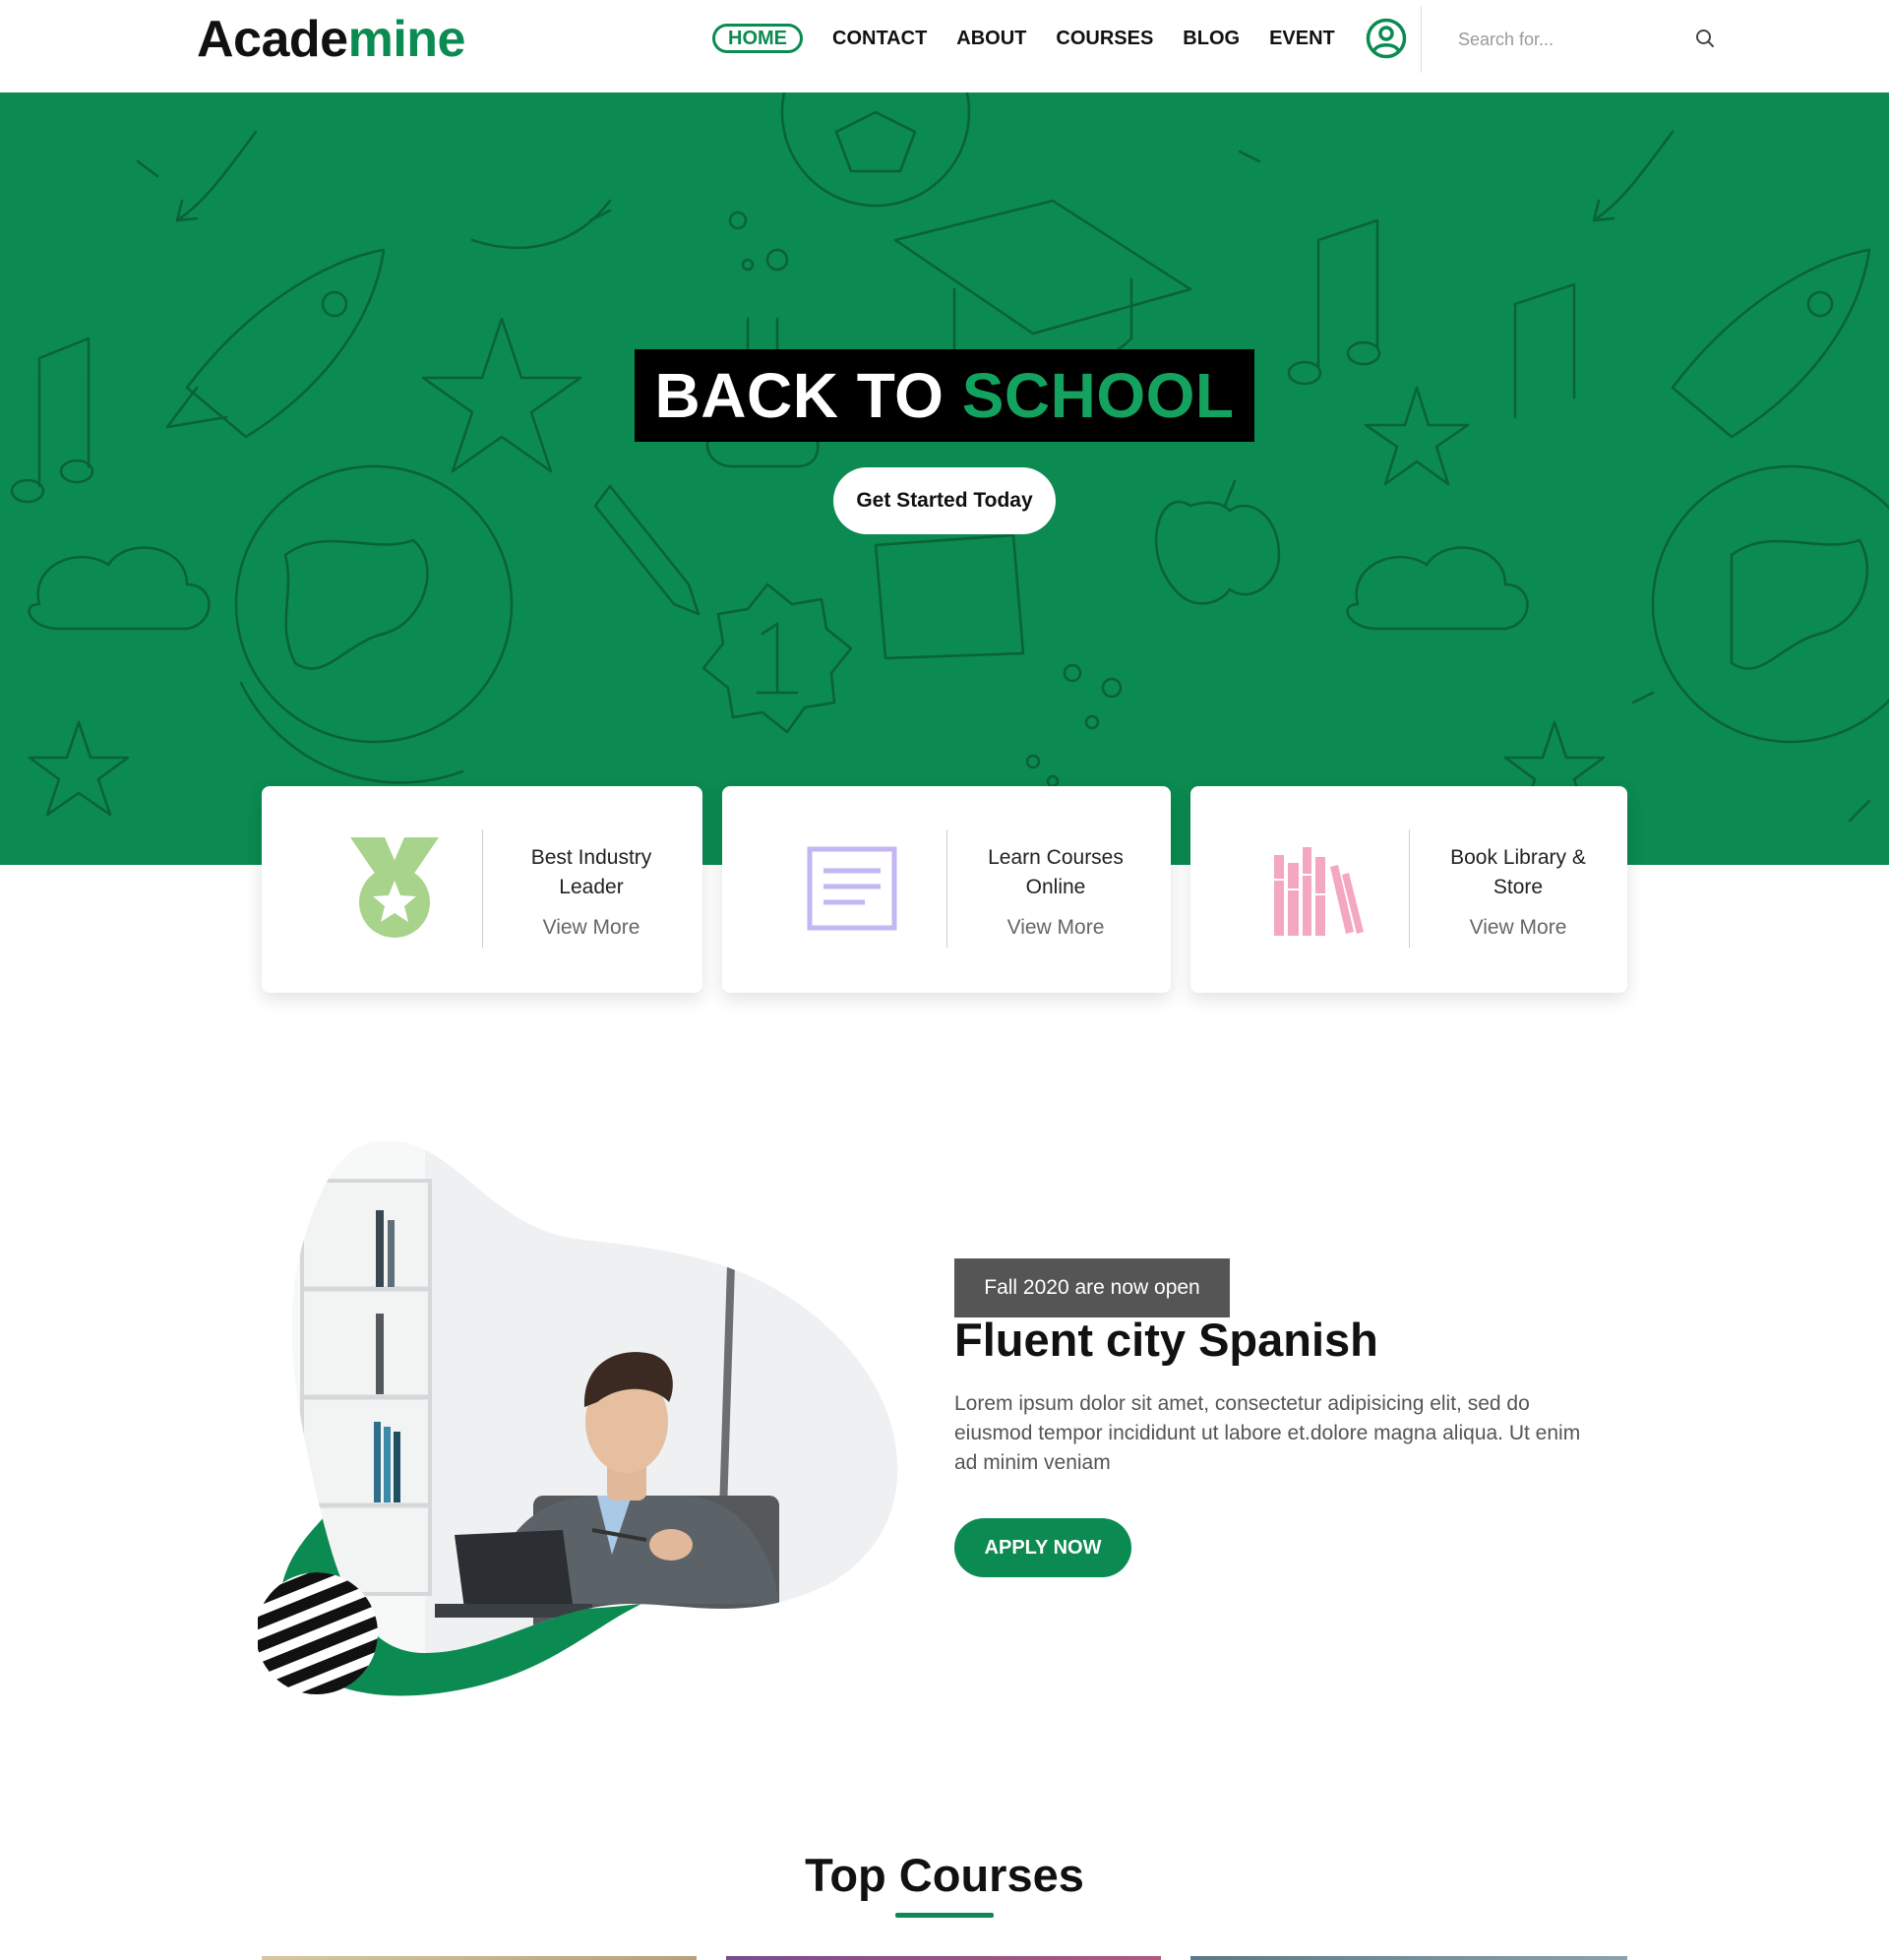  I want to click on card-text: Learn Courses Online View More, so click(1056, 891).